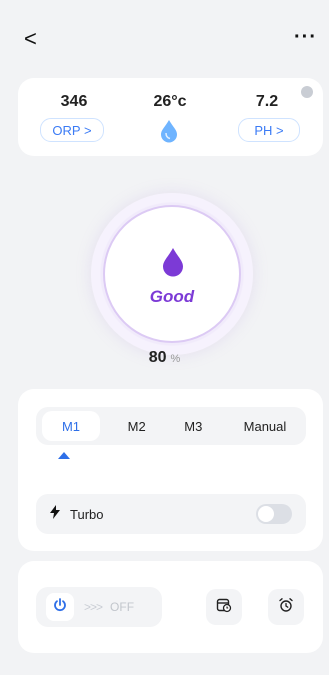  I want to click on calendar-clock-icon, so click(224, 607).